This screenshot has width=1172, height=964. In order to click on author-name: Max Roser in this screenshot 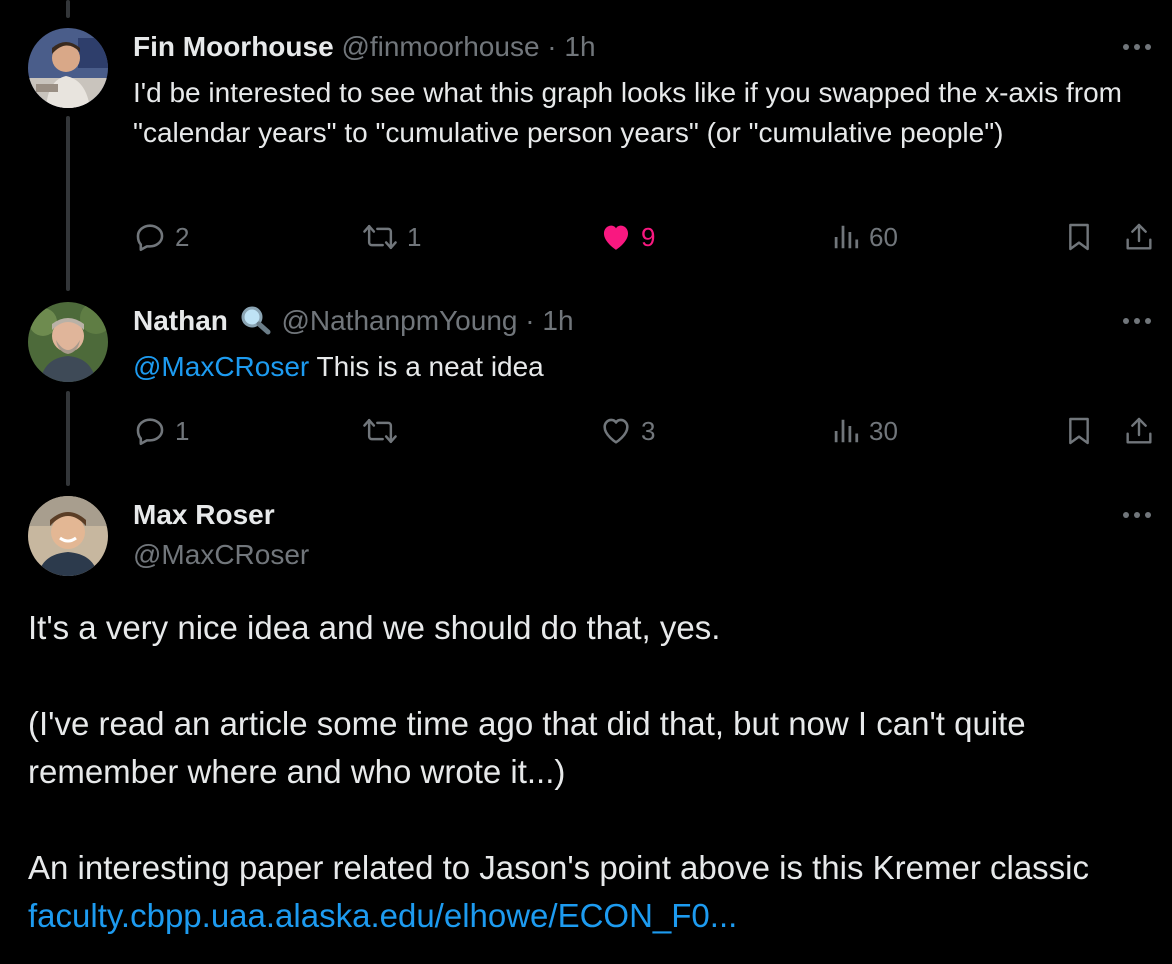, I will do `click(204, 514)`.